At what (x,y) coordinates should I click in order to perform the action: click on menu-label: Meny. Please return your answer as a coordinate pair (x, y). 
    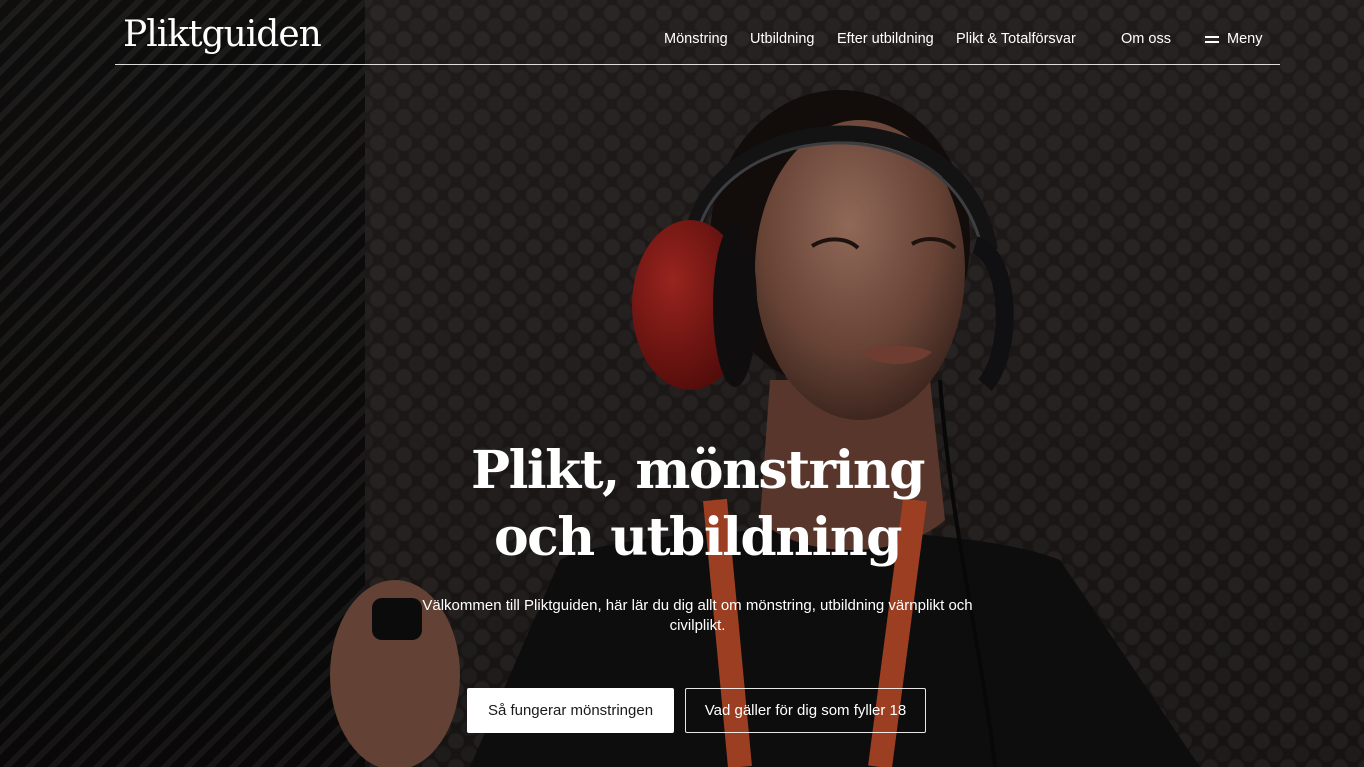
    Looking at the image, I should click on (1245, 39).